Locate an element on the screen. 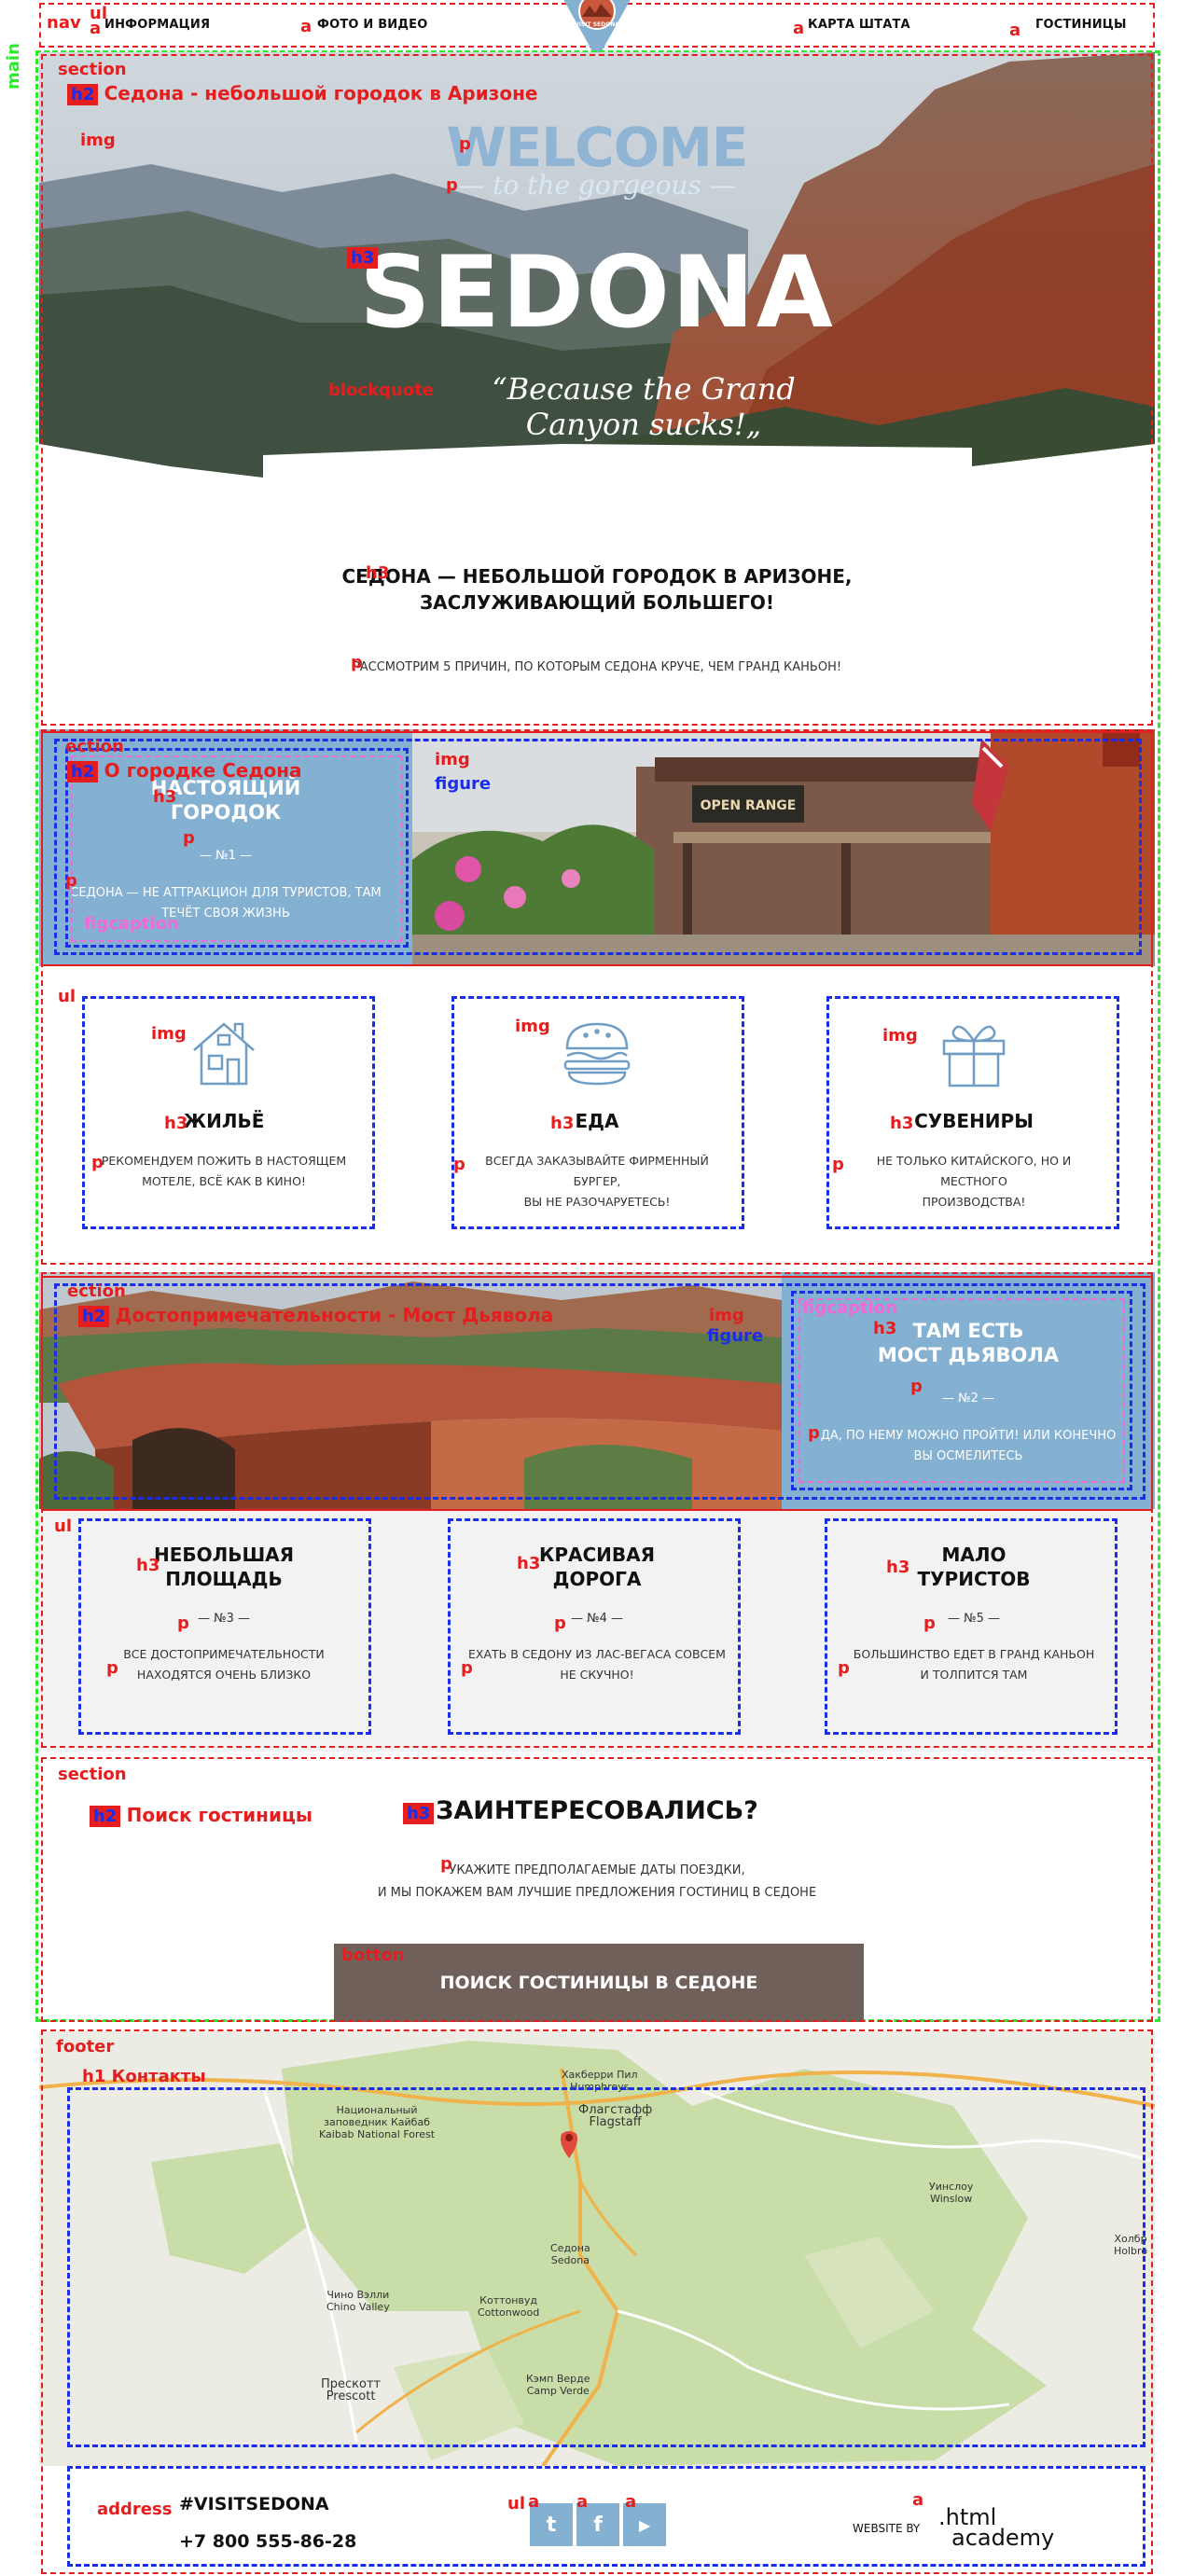 The width and height of the screenshot is (1194, 2576). ann-section-hotels: section is located at coordinates (92, 1774).